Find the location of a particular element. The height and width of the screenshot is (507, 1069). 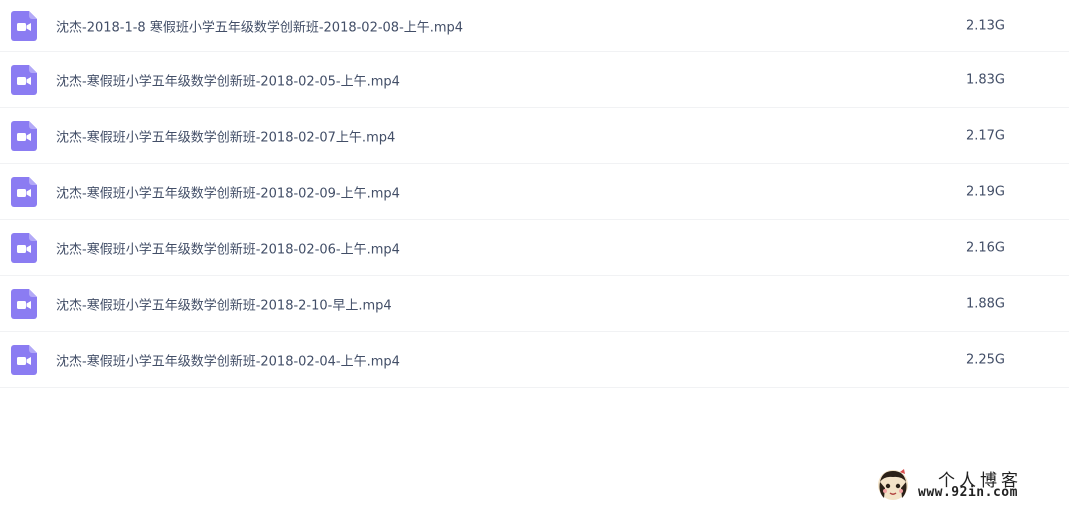

file-name: 沈杰-寒假班小学五年级数学创新班-2018-02-06-上午.mp4 is located at coordinates (228, 247).